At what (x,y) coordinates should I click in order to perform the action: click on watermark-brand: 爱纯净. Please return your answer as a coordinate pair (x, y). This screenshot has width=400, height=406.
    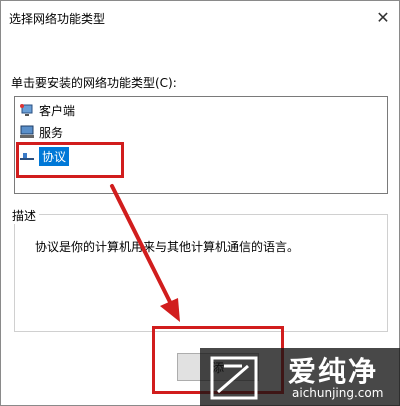
    Looking at the image, I should click on (333, 371).